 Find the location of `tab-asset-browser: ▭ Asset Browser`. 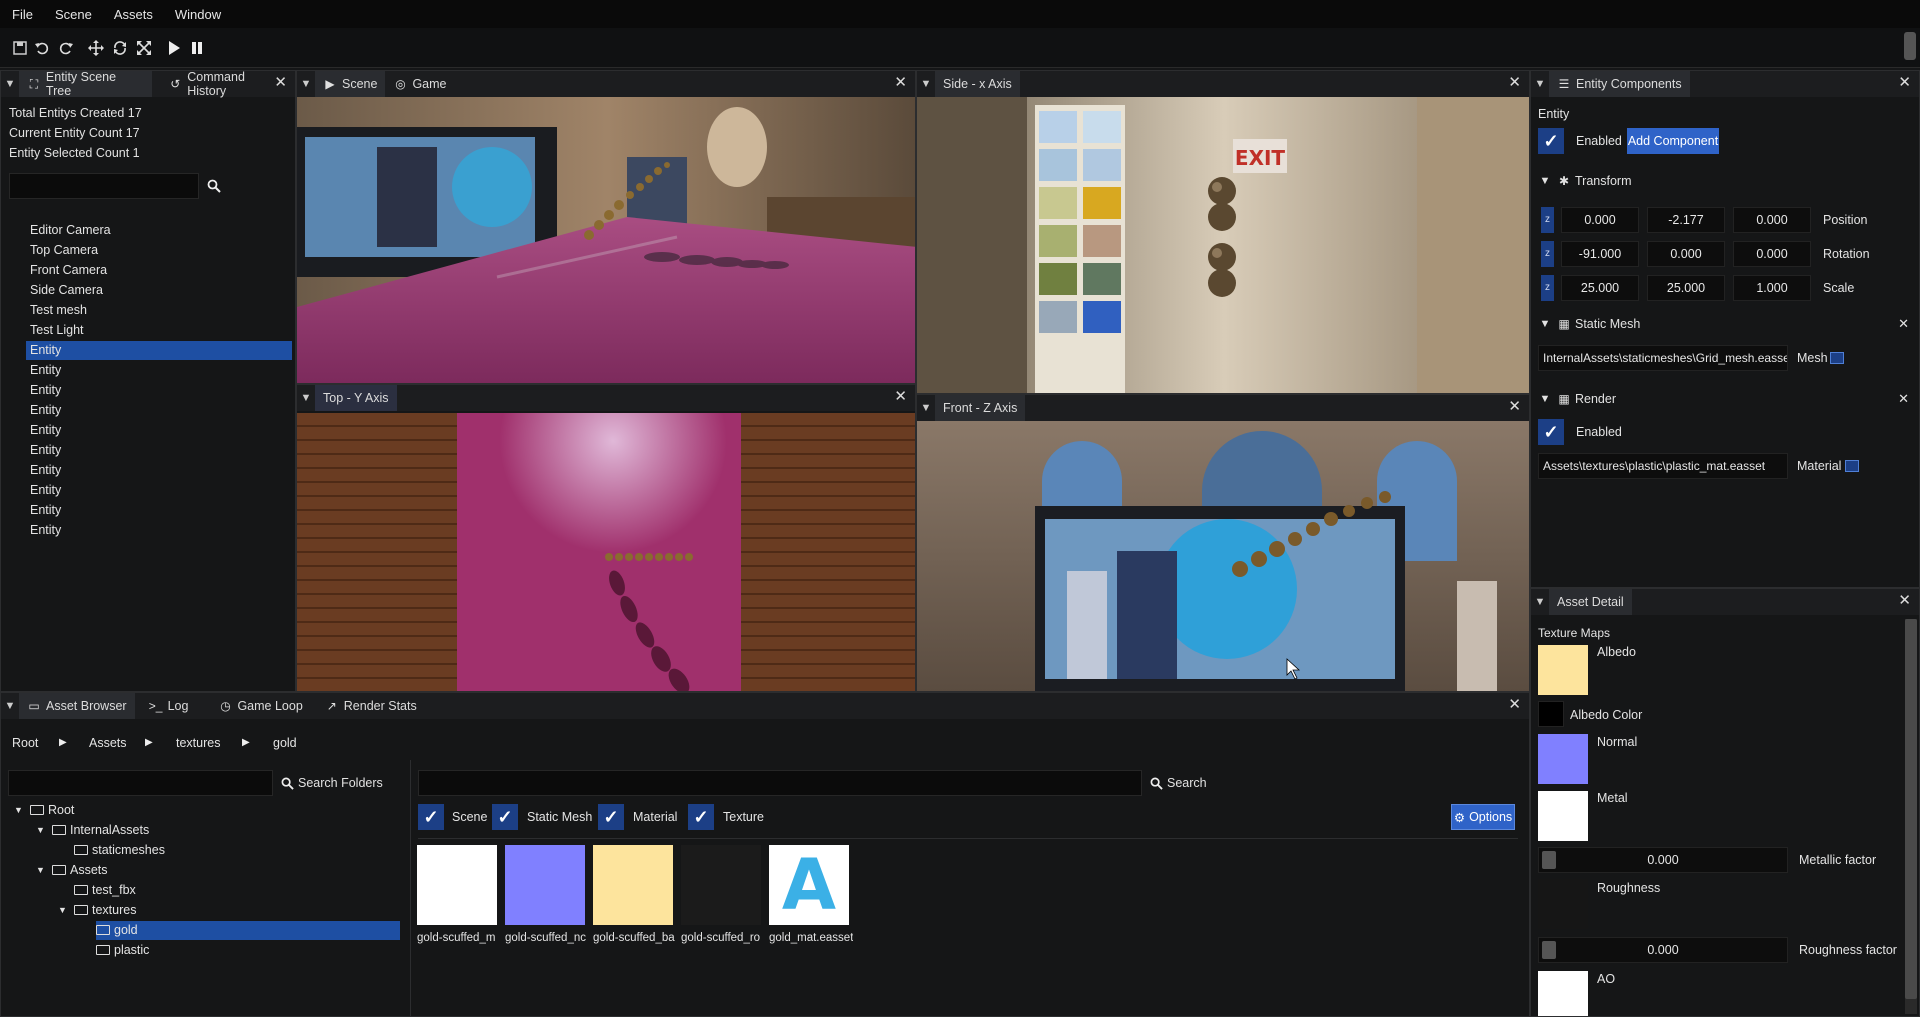

tab-asset-browser: ▭ Asset Browser is located at coordinates (77, 706).